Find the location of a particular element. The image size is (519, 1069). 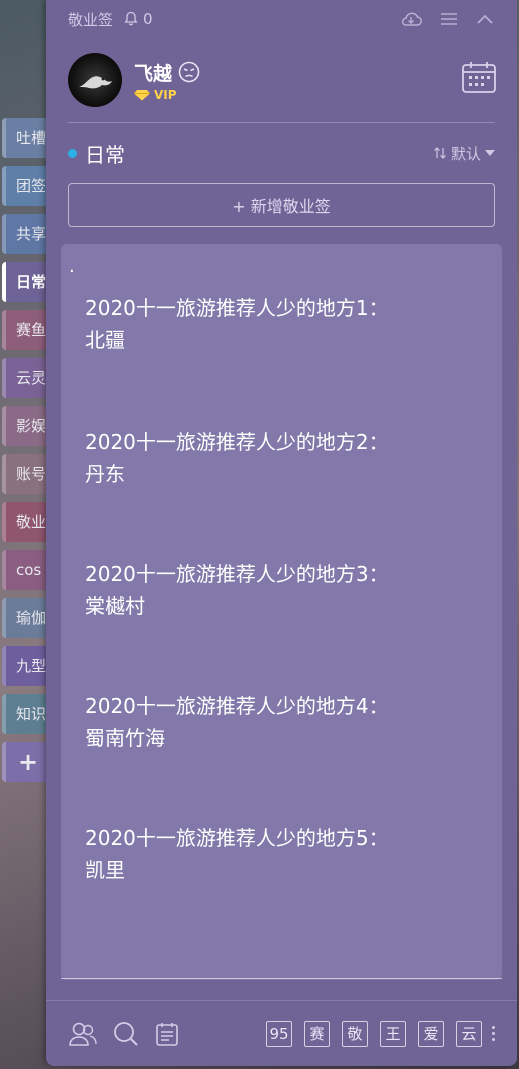

quick-key-list: 95 赛 敬 王 爱 云 is located at coordinates (374, 1033).